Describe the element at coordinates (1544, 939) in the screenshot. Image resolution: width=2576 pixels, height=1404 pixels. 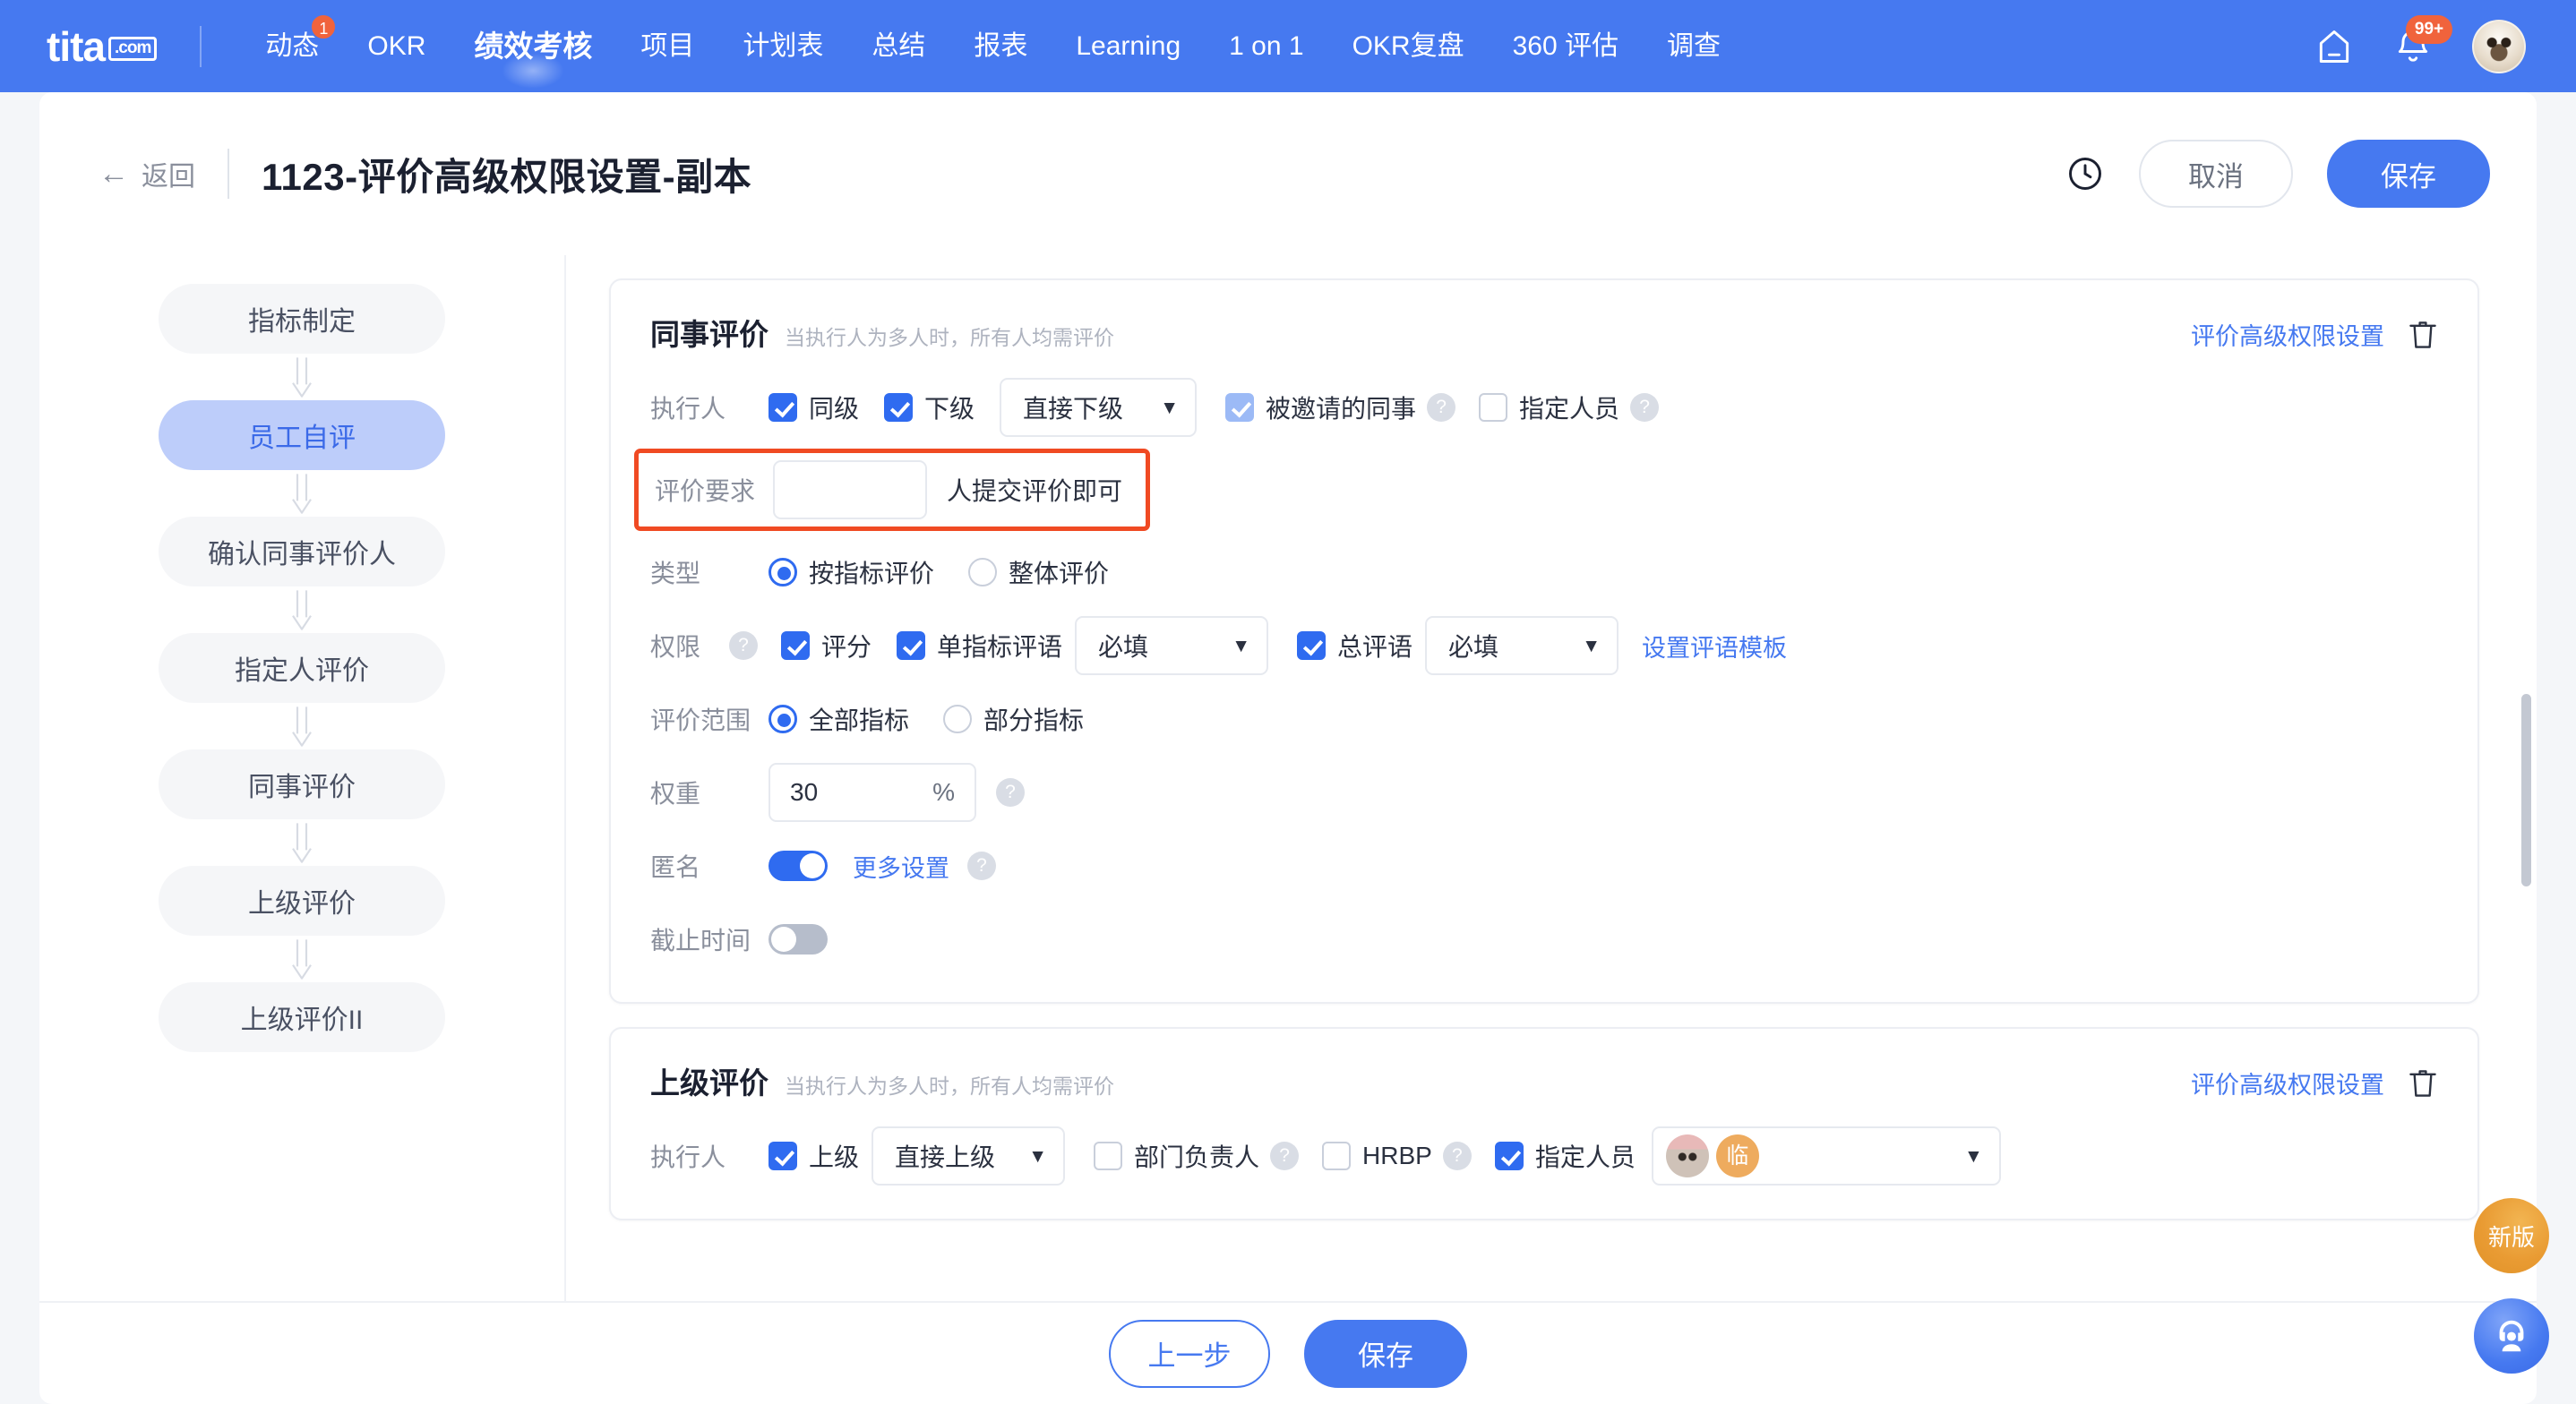
I see `deadline-row: 截止时间` at that location.